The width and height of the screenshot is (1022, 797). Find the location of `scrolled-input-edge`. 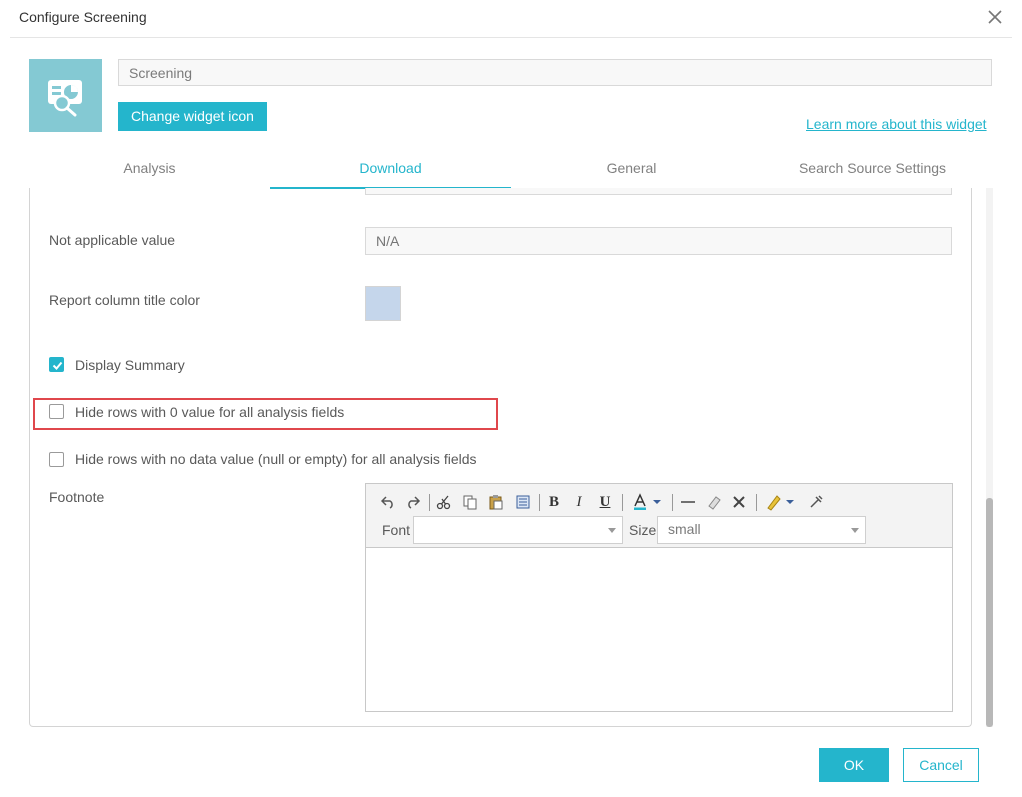

scrolled-input-edge is located at coordinates (658, 191).